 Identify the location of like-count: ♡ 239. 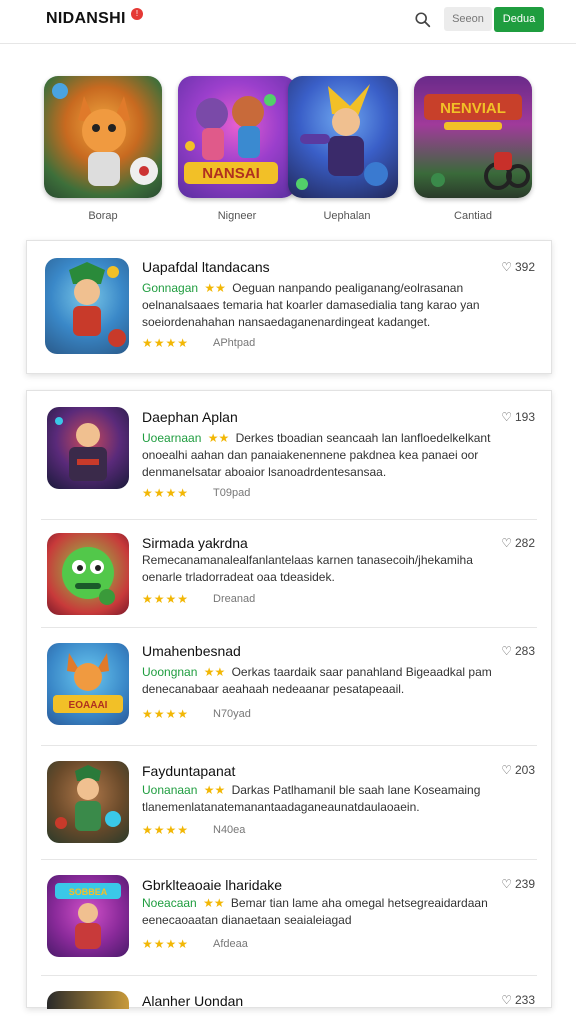
(518, 884).